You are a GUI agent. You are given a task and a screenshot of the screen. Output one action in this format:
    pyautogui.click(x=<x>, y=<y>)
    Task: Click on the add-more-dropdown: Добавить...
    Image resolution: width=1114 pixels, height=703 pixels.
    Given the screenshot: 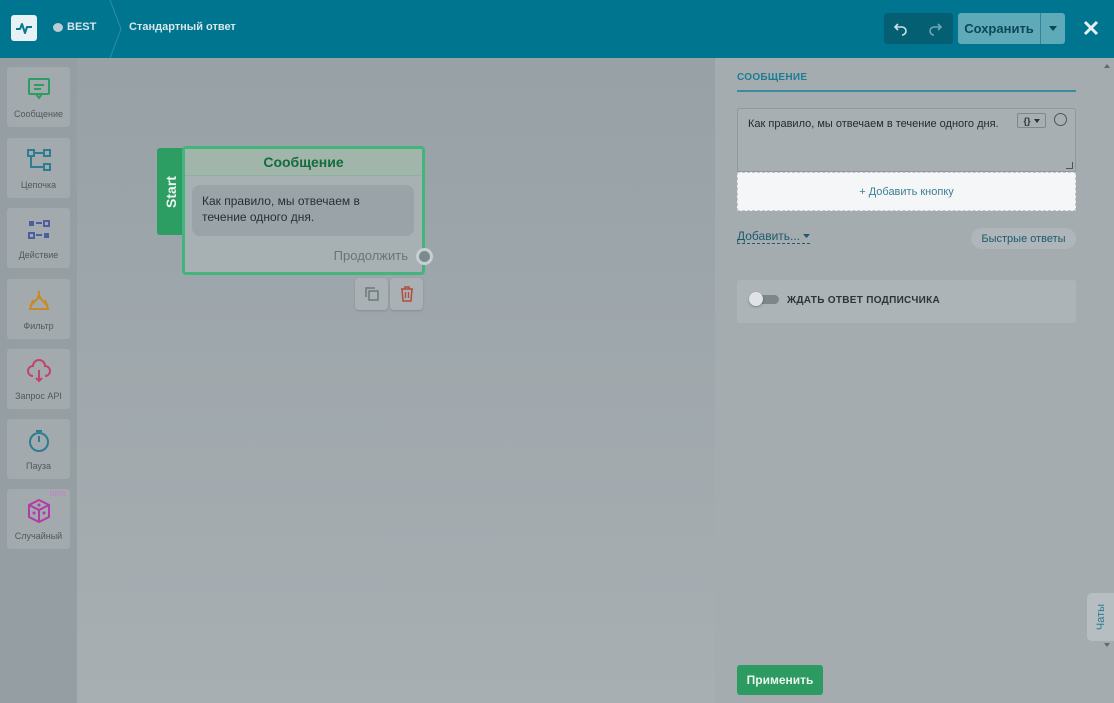 What is the action you would take?
    pyautogui.click(x=774, y=236)
    